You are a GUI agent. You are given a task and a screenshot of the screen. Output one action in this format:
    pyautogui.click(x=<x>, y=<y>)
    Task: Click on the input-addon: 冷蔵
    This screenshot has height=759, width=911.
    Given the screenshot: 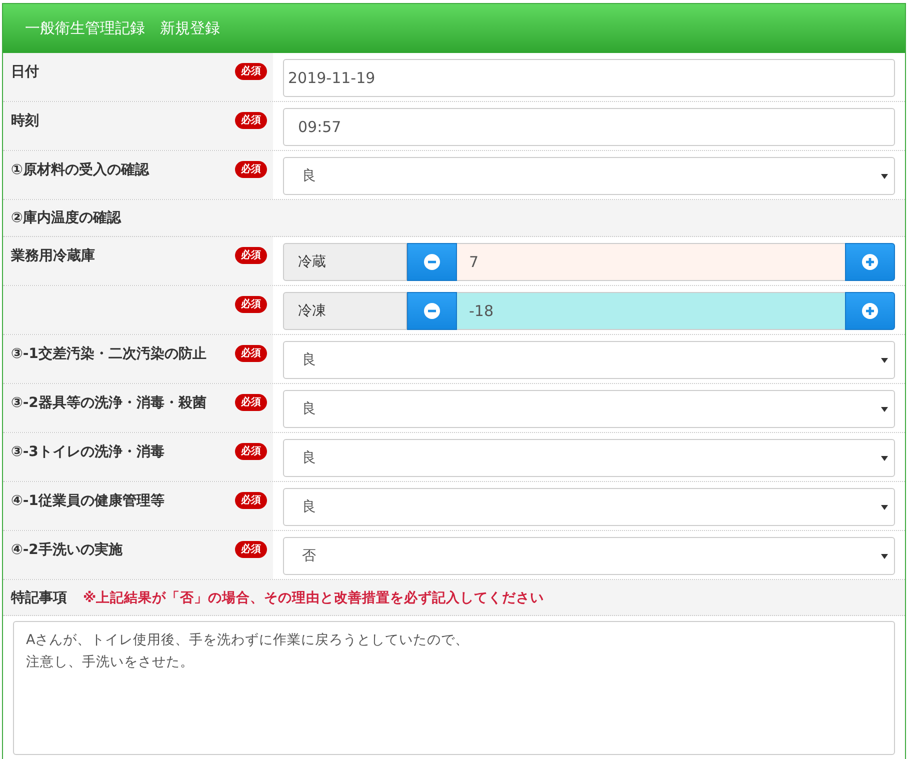 What is the action you would take?
    pyautogui.click(x=345, y=262)
    